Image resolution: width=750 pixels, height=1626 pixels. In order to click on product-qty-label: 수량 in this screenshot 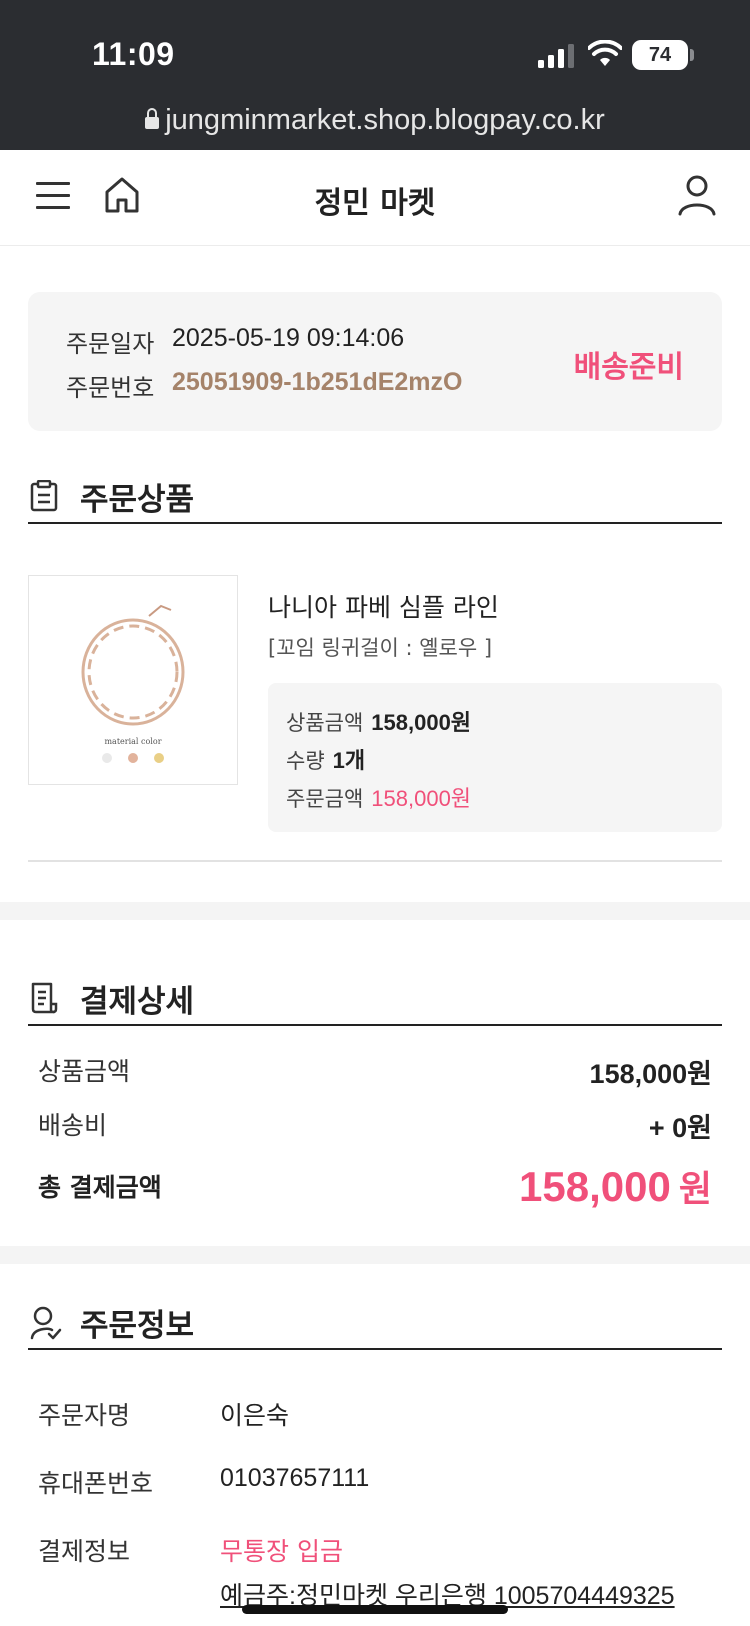, I will do `click(305, 761)`.